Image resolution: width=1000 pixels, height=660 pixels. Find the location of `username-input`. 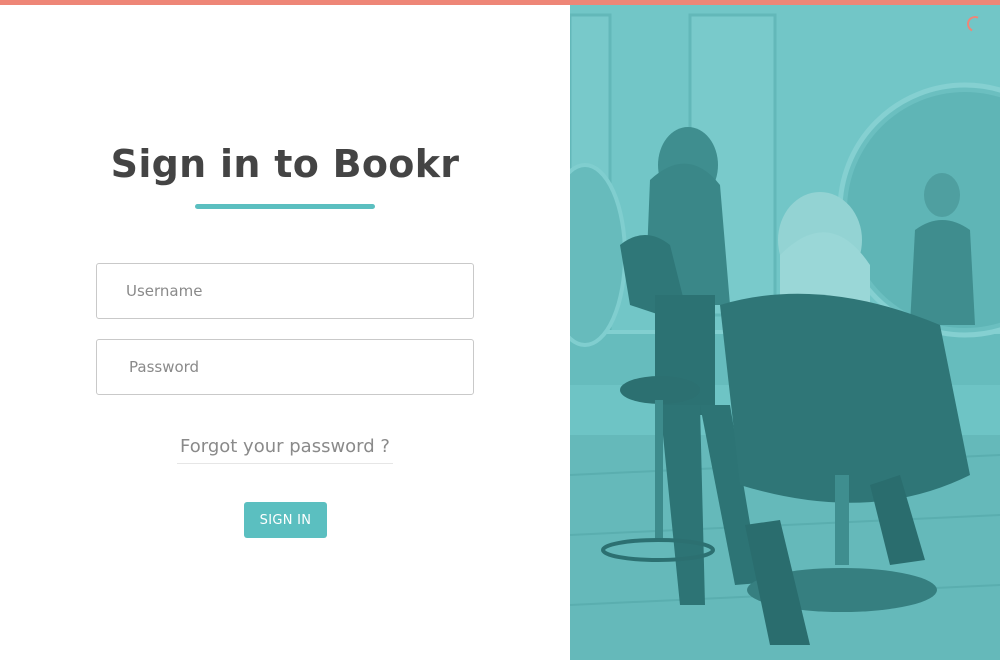

username-input is located at coordinates (285, 291).